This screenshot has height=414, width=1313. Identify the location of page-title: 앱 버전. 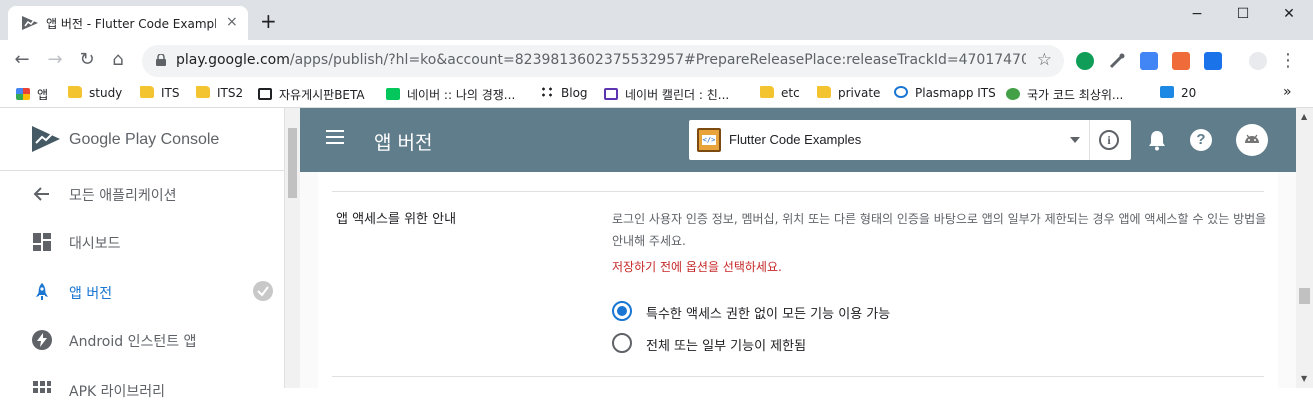
(403, 143).